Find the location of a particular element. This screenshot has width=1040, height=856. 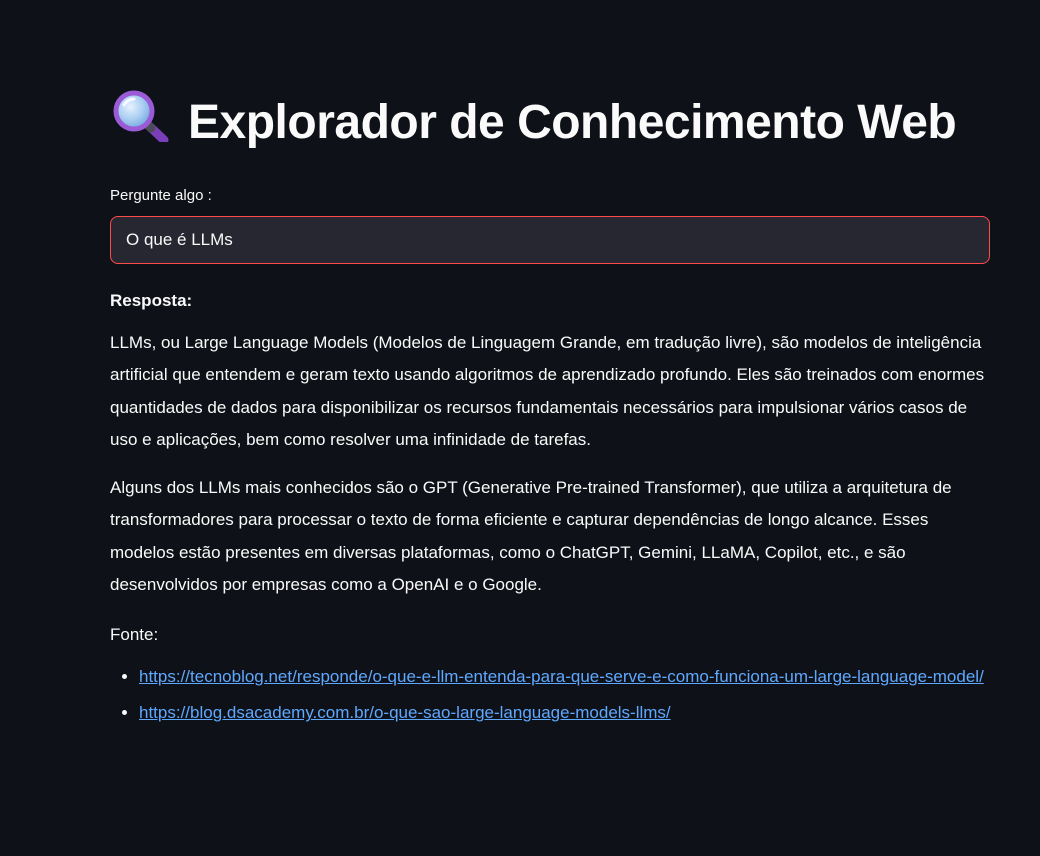

page-title-text: Explorador de Conhecimento Web is located at coordinates (572, 122).